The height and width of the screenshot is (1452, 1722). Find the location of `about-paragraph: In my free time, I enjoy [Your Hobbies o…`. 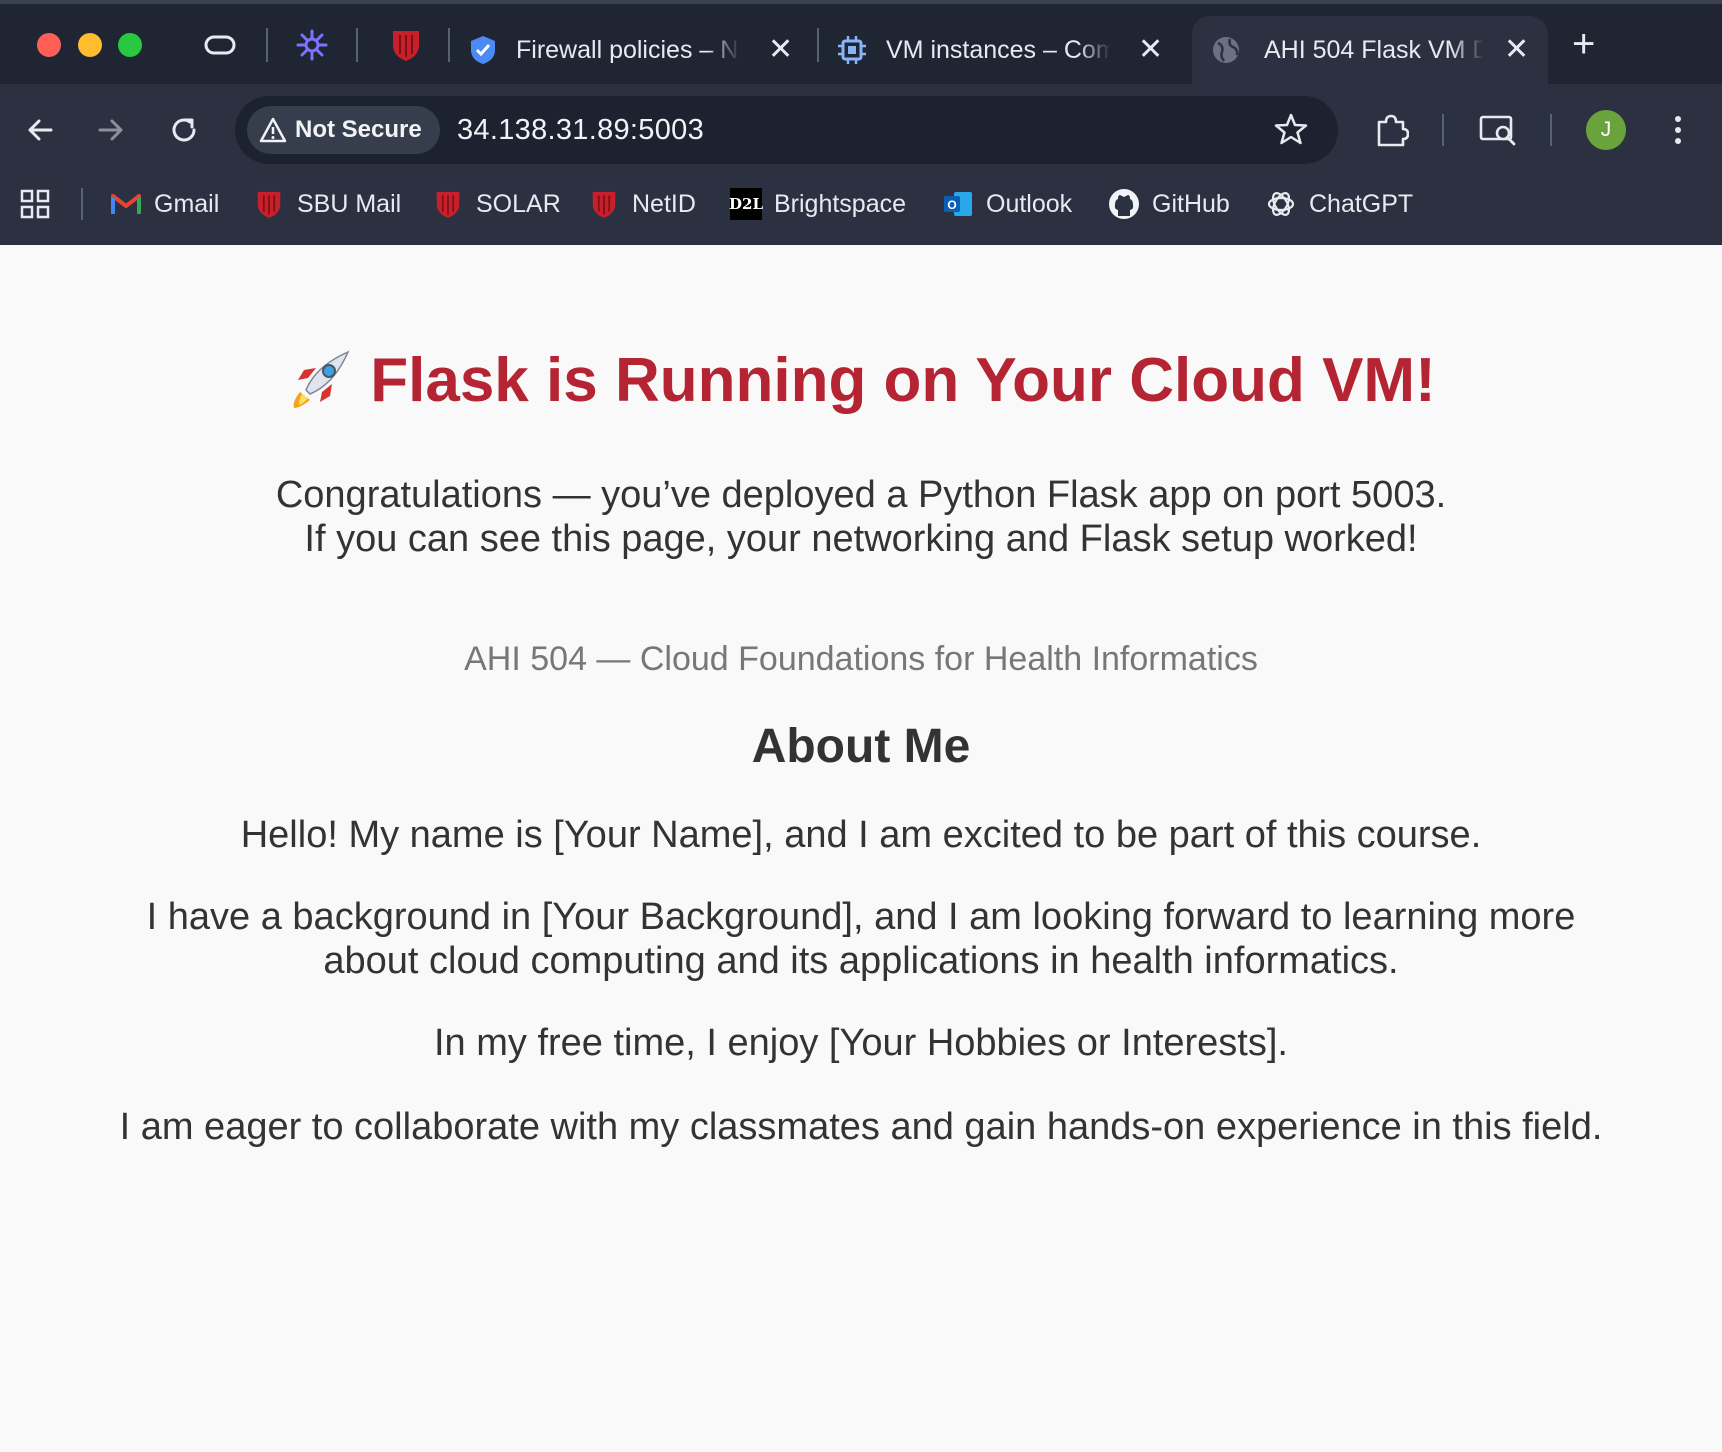

about-paragraph: In my free time, I enjoy [Your Hobbies o… is located at coordinates (861, 1043).